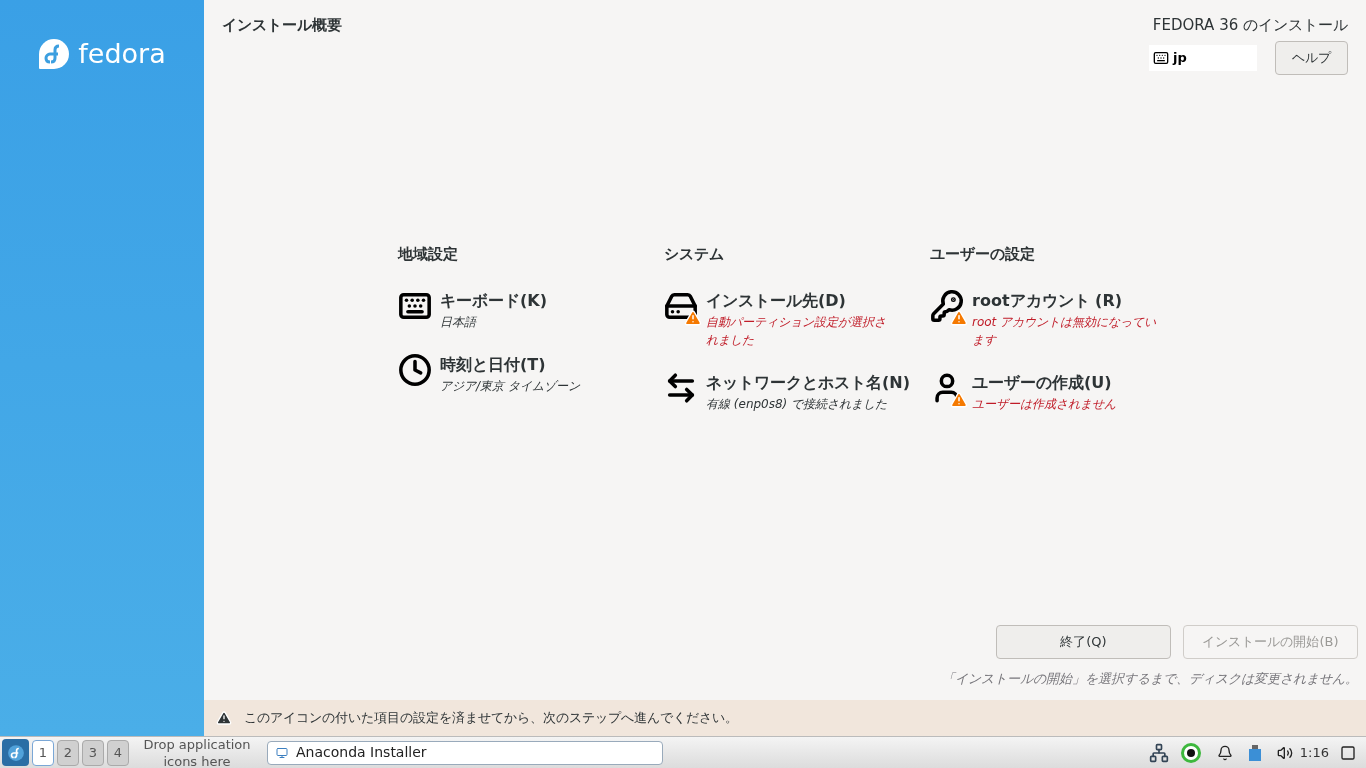 The width and height of the screenshot is (1366, 768). What do you see at coordinates (282, 25) in the screenshot?
I see `page-title: インストール概要` at bounding box center [282, 25].